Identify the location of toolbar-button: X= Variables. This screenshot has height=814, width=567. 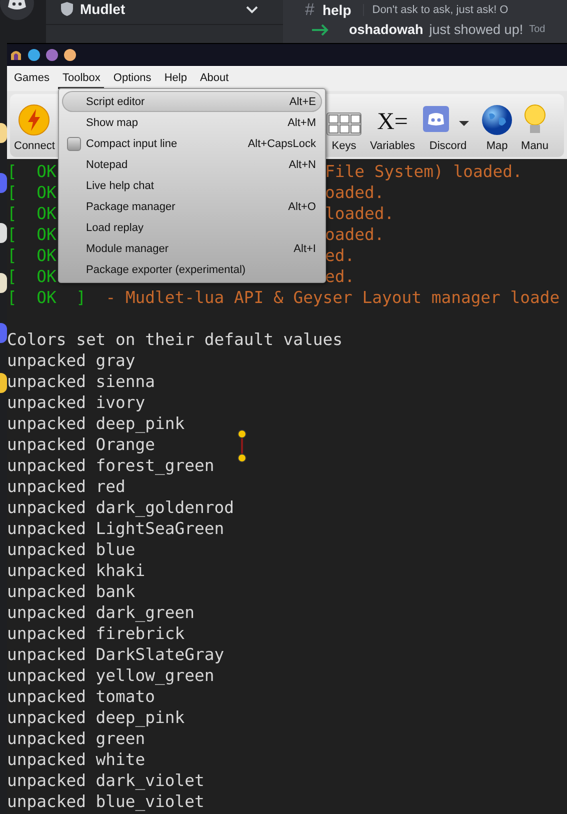
(393, 130).